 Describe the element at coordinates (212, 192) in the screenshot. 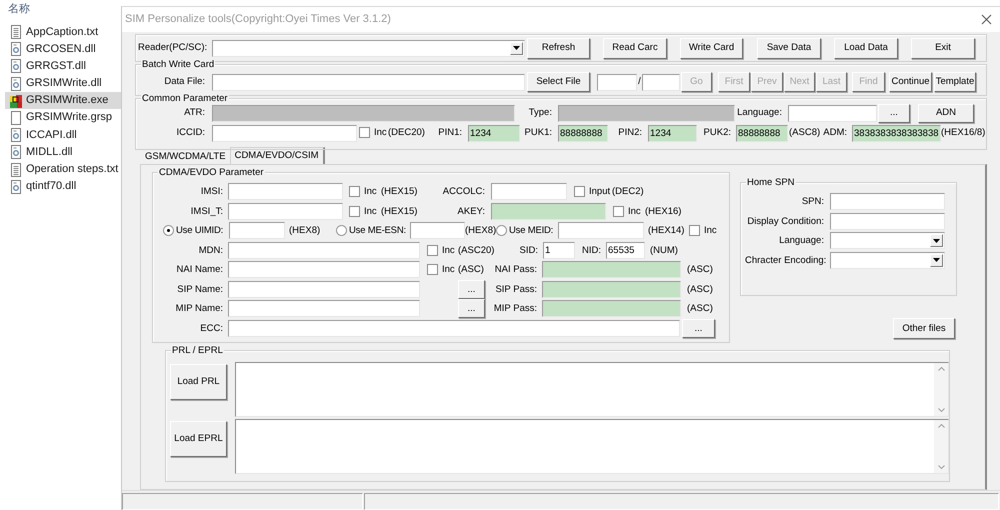

I see `field-label: IMSI:` at that location.